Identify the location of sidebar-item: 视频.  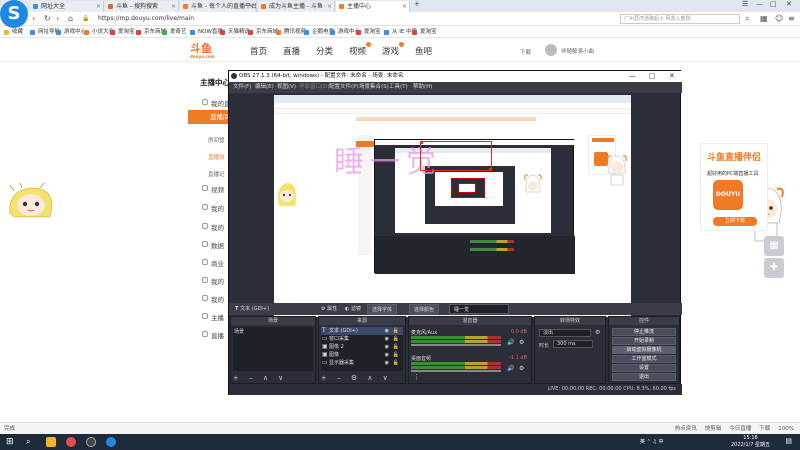
(213, 189).